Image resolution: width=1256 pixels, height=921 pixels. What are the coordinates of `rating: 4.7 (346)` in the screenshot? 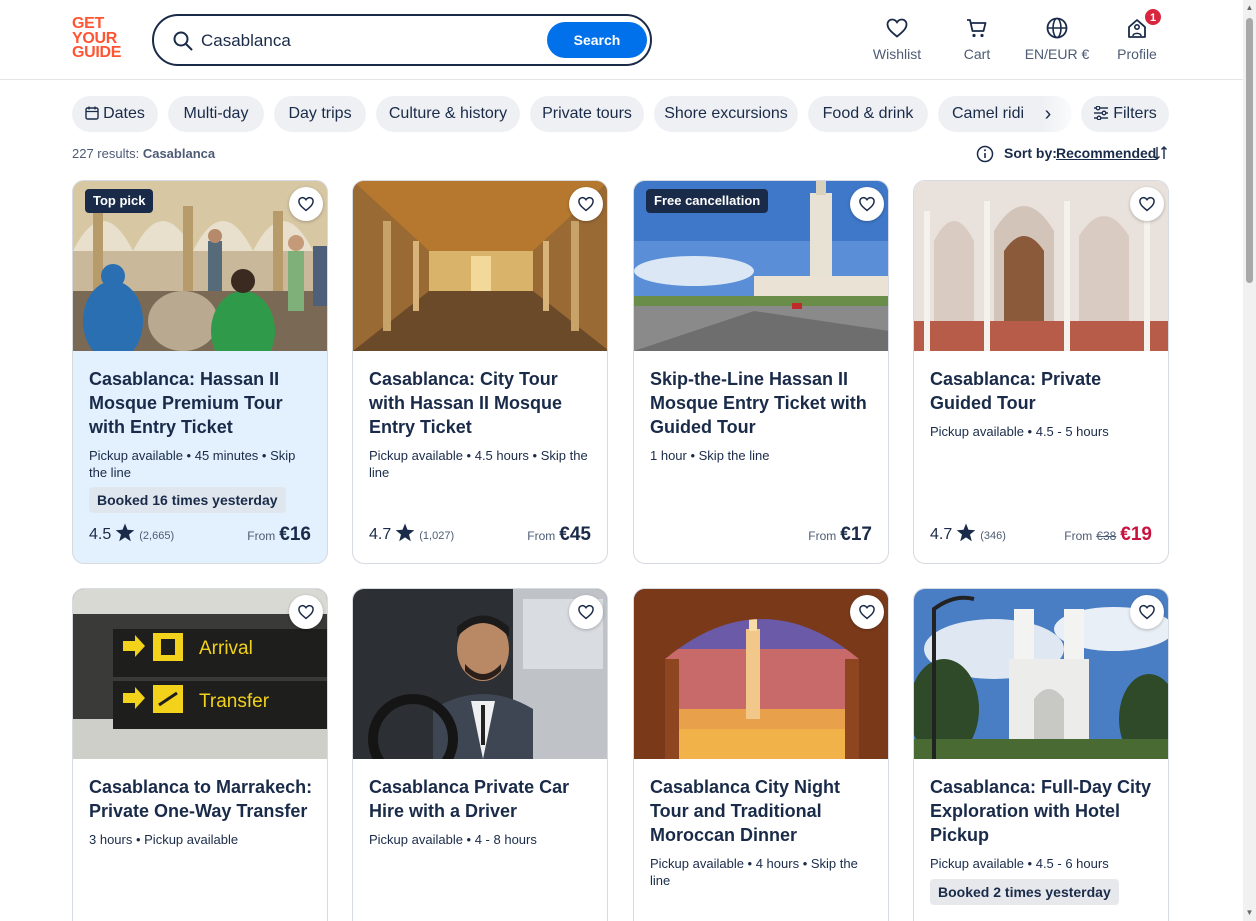 It's located at (968, 535).